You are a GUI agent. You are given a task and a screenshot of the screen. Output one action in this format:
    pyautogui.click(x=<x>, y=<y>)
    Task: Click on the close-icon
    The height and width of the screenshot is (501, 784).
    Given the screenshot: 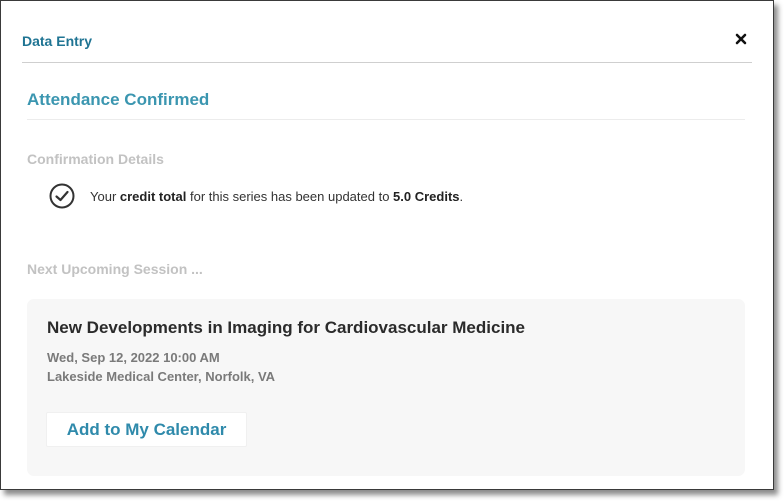 What is the action you would take?
    pyautogui.click(x=741, y=39)
    